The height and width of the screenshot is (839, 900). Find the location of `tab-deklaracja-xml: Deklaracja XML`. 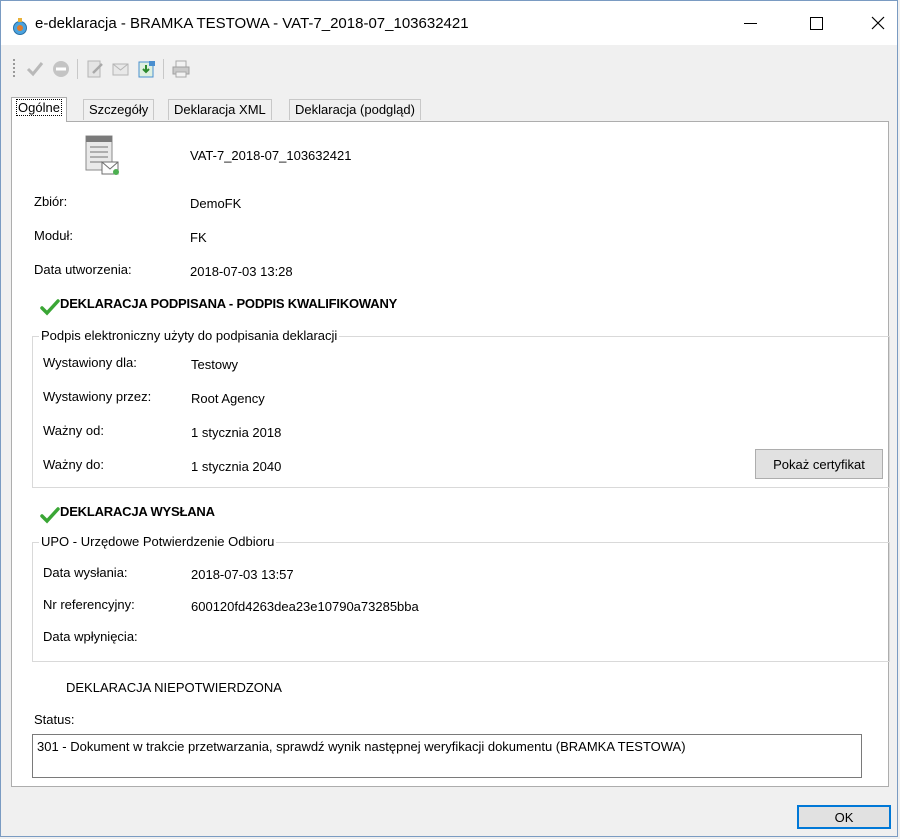

tab-deklaracja-xml: Deklaracja XML is located at coordinates (220, 109).